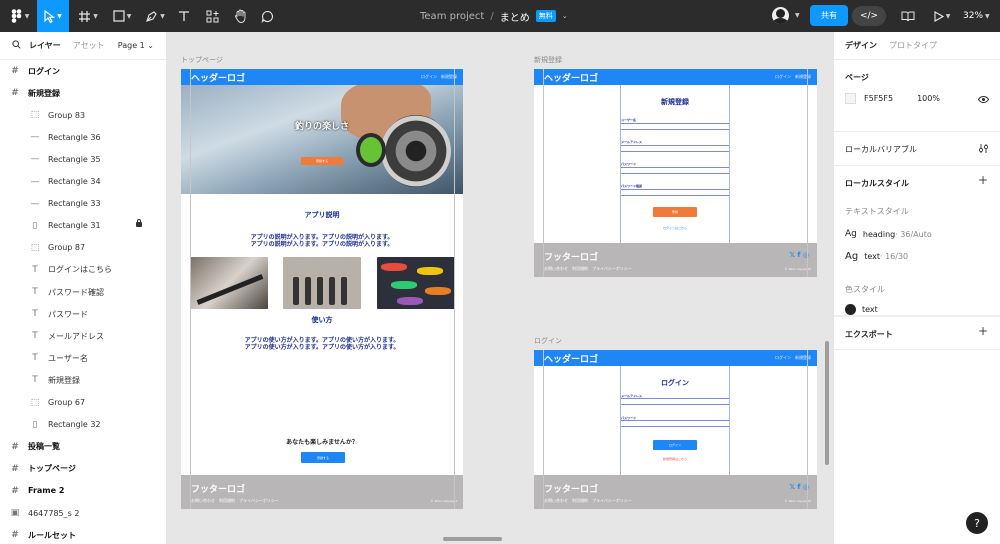 This screenshot has width=1000, height=544. What do you see at coordinates (942, 16) in the screenshot?
I see `present-button: ▼` at bounding box center [942, 16].